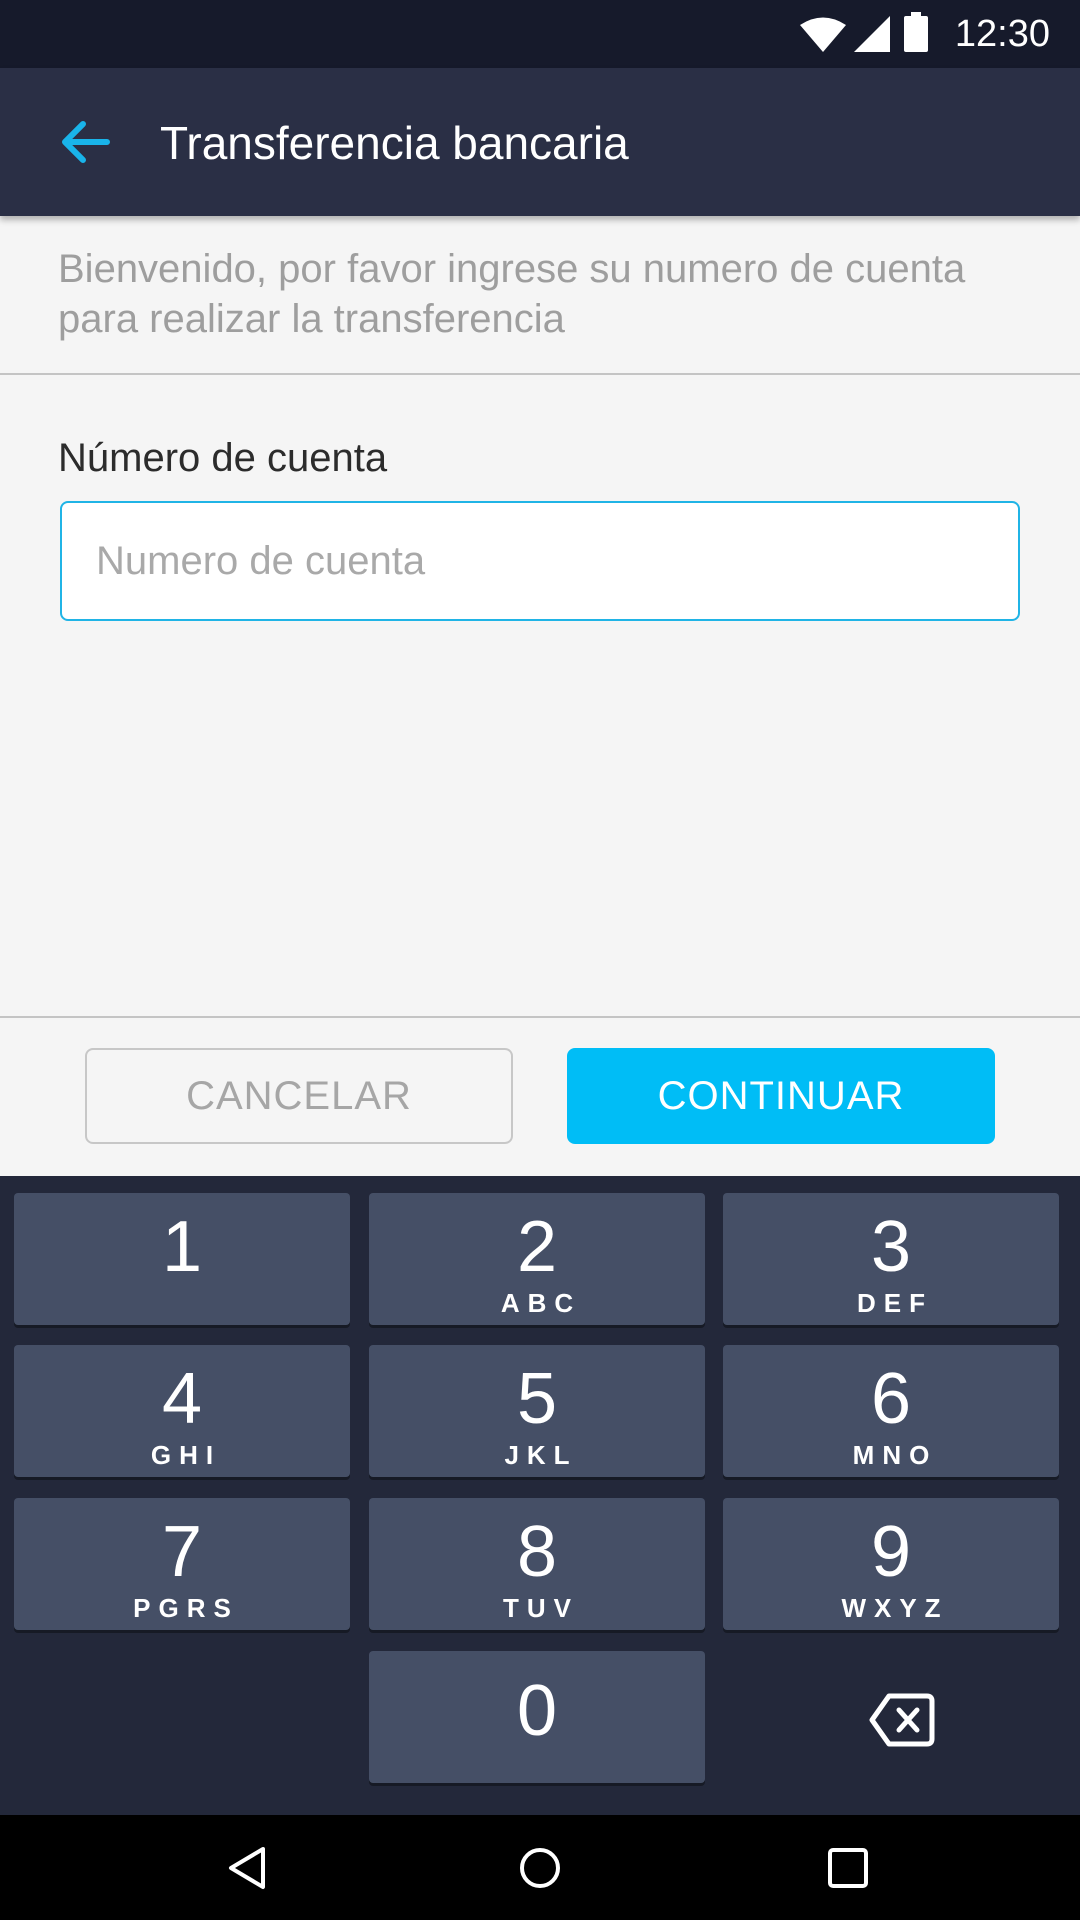 This screenshot has height=1920, width=1080. What do you see at coordinates (891, 1247) in the screenshot?
I see `key-digit: 3` at bounding box center [891, 1247].